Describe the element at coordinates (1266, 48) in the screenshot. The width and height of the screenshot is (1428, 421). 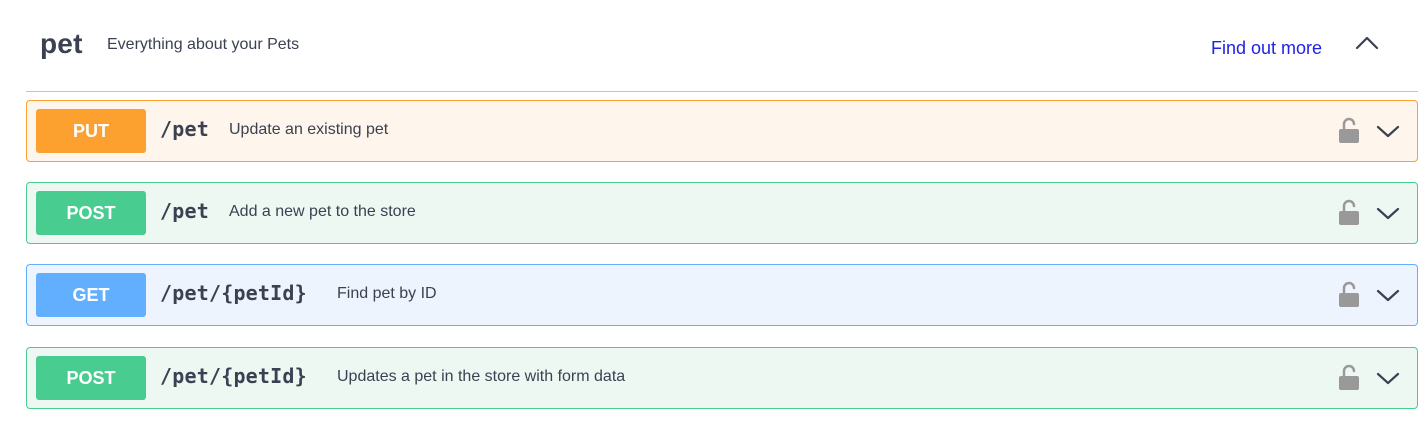
I see `find-out-more-link: Find out more` at that location.